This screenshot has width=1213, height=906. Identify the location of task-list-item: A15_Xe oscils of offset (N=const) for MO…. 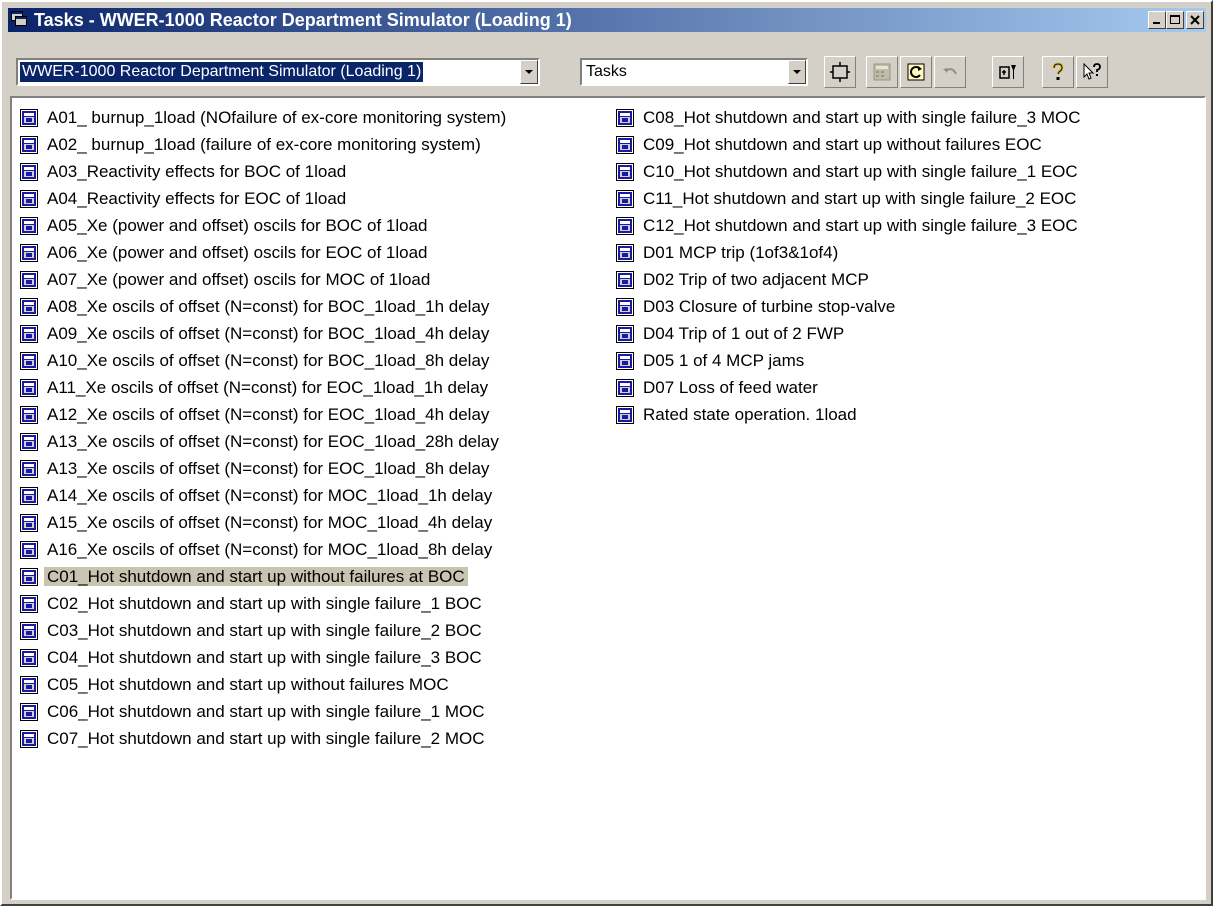
(262, 522).